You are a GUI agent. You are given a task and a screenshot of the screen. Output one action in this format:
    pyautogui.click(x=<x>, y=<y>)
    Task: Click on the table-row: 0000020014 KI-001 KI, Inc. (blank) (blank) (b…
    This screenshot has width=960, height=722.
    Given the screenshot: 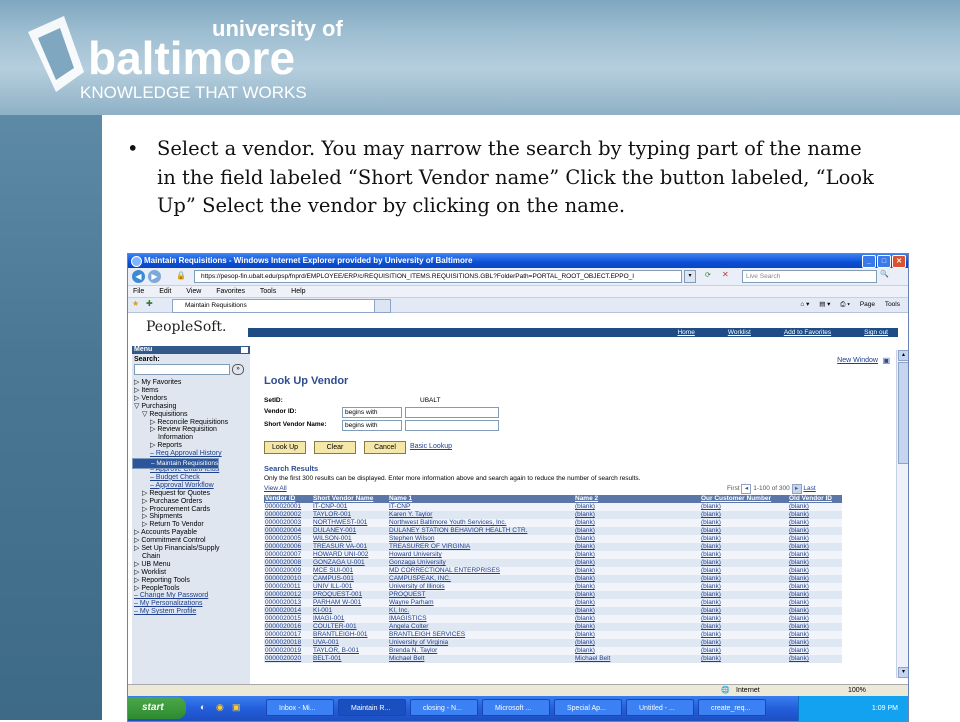 What is the action you would take?
    pyautogui.click(x=553, y=611)
    